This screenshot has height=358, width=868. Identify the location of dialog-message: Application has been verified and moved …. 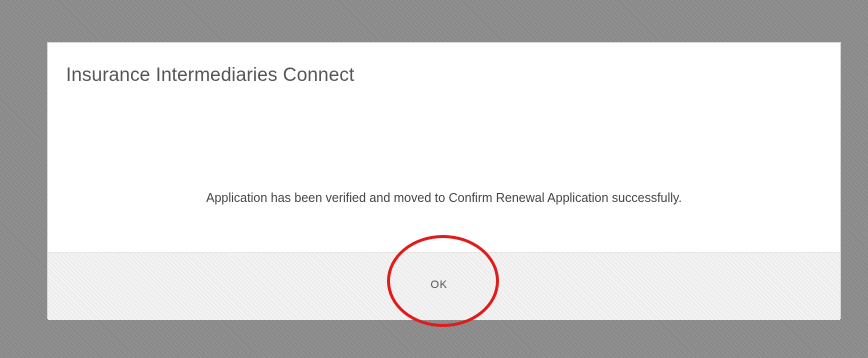
(444, 198).